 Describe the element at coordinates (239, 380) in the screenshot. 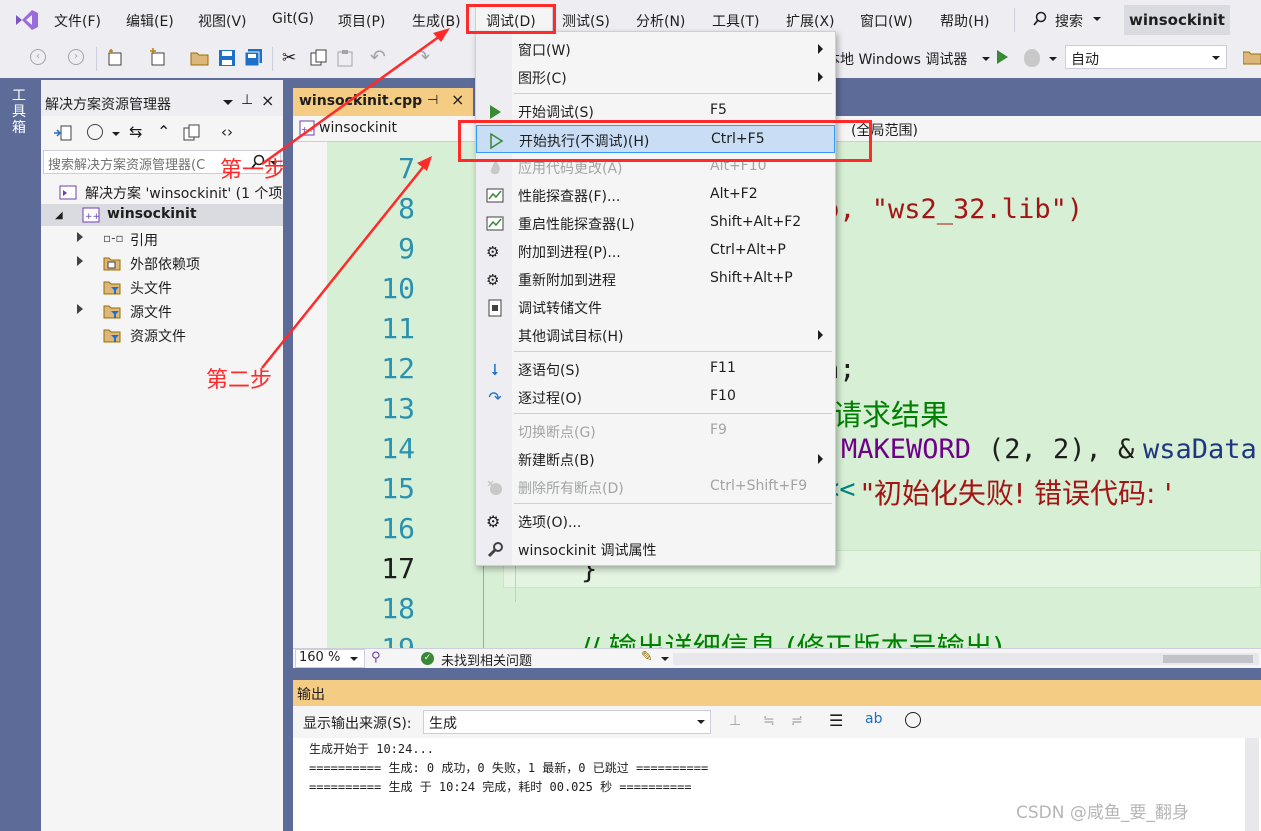

I see `step2-annotation: 第二步` at that location.